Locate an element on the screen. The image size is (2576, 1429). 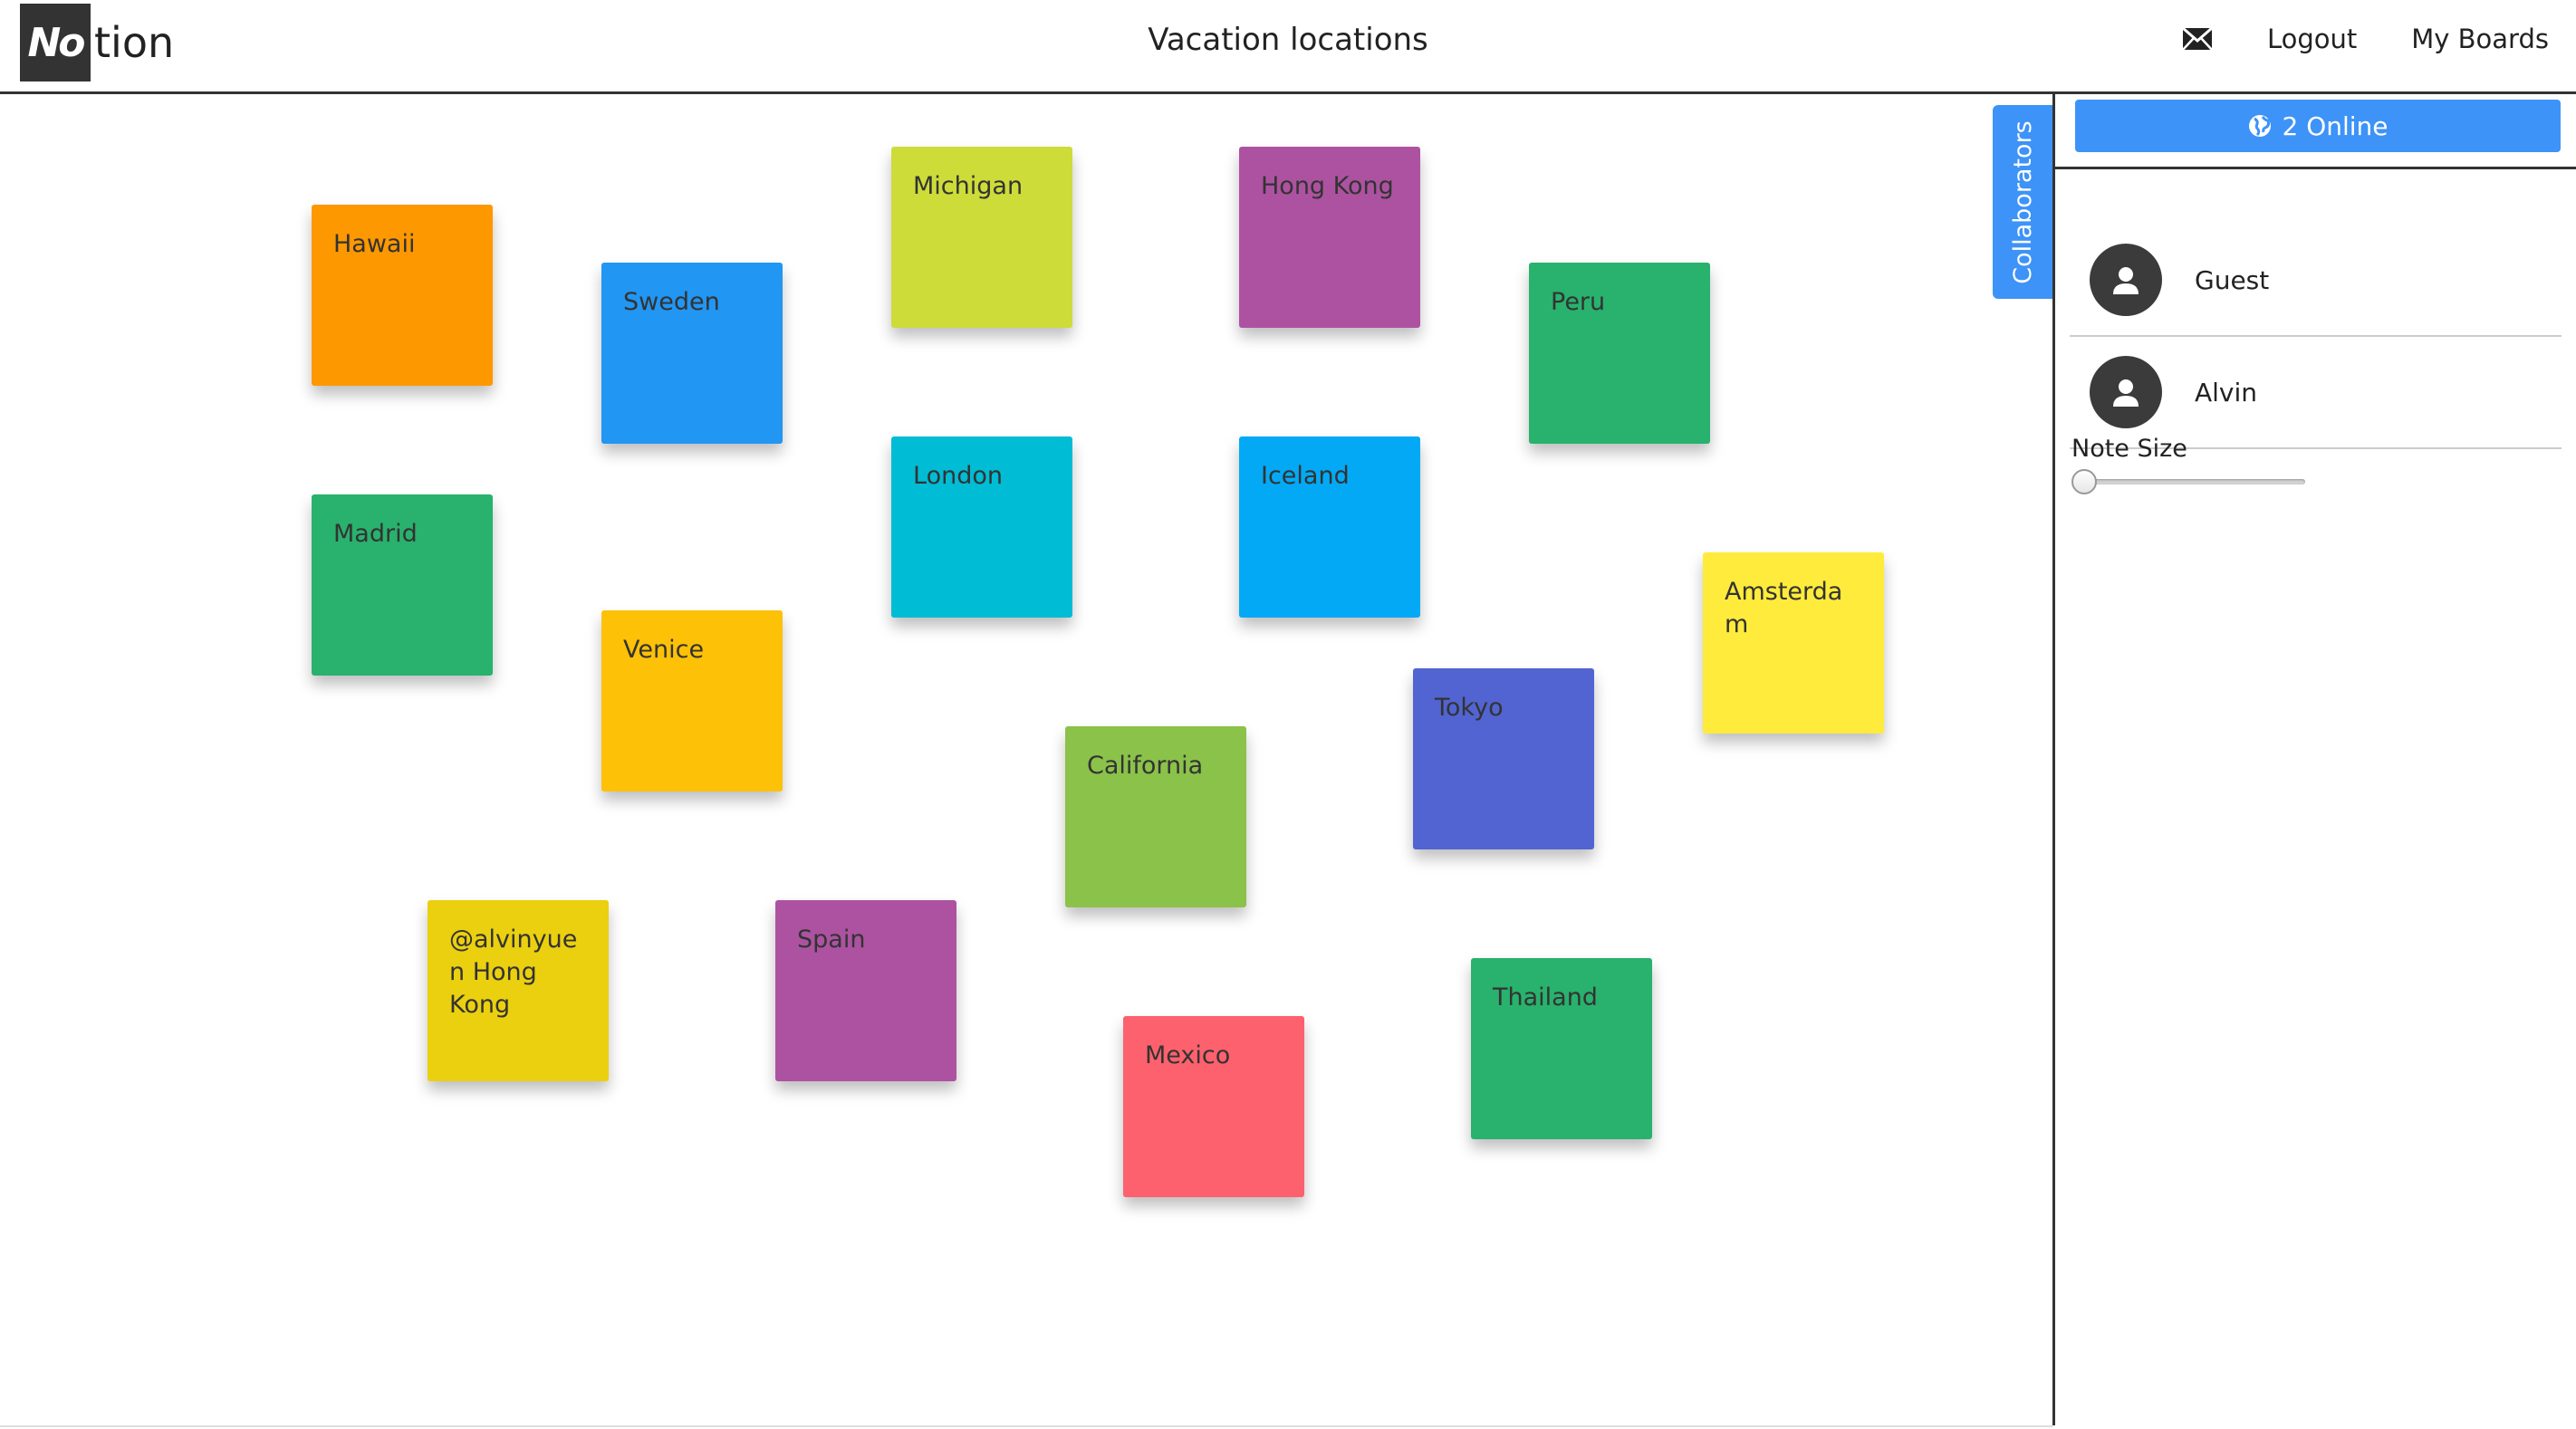
note-text: Mexico is located at coordinates (1188, 1055).